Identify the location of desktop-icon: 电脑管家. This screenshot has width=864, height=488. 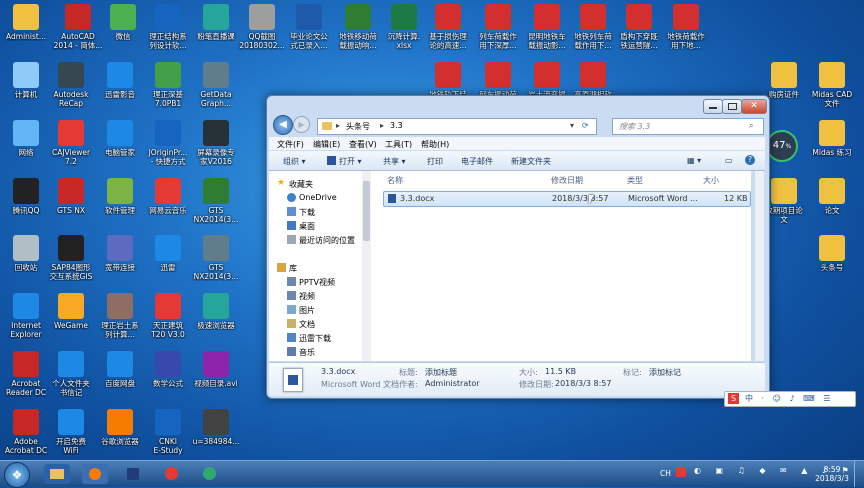
(120, 145).